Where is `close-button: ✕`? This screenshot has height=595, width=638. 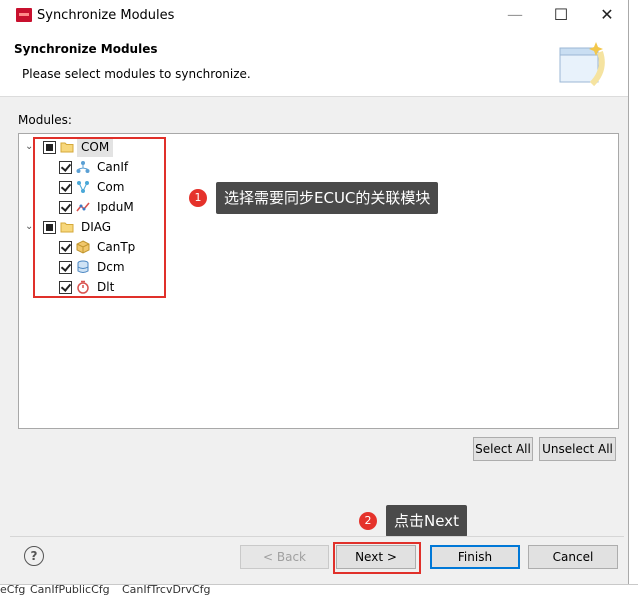 close-button: ✕ is located at coordinates (607, 15).